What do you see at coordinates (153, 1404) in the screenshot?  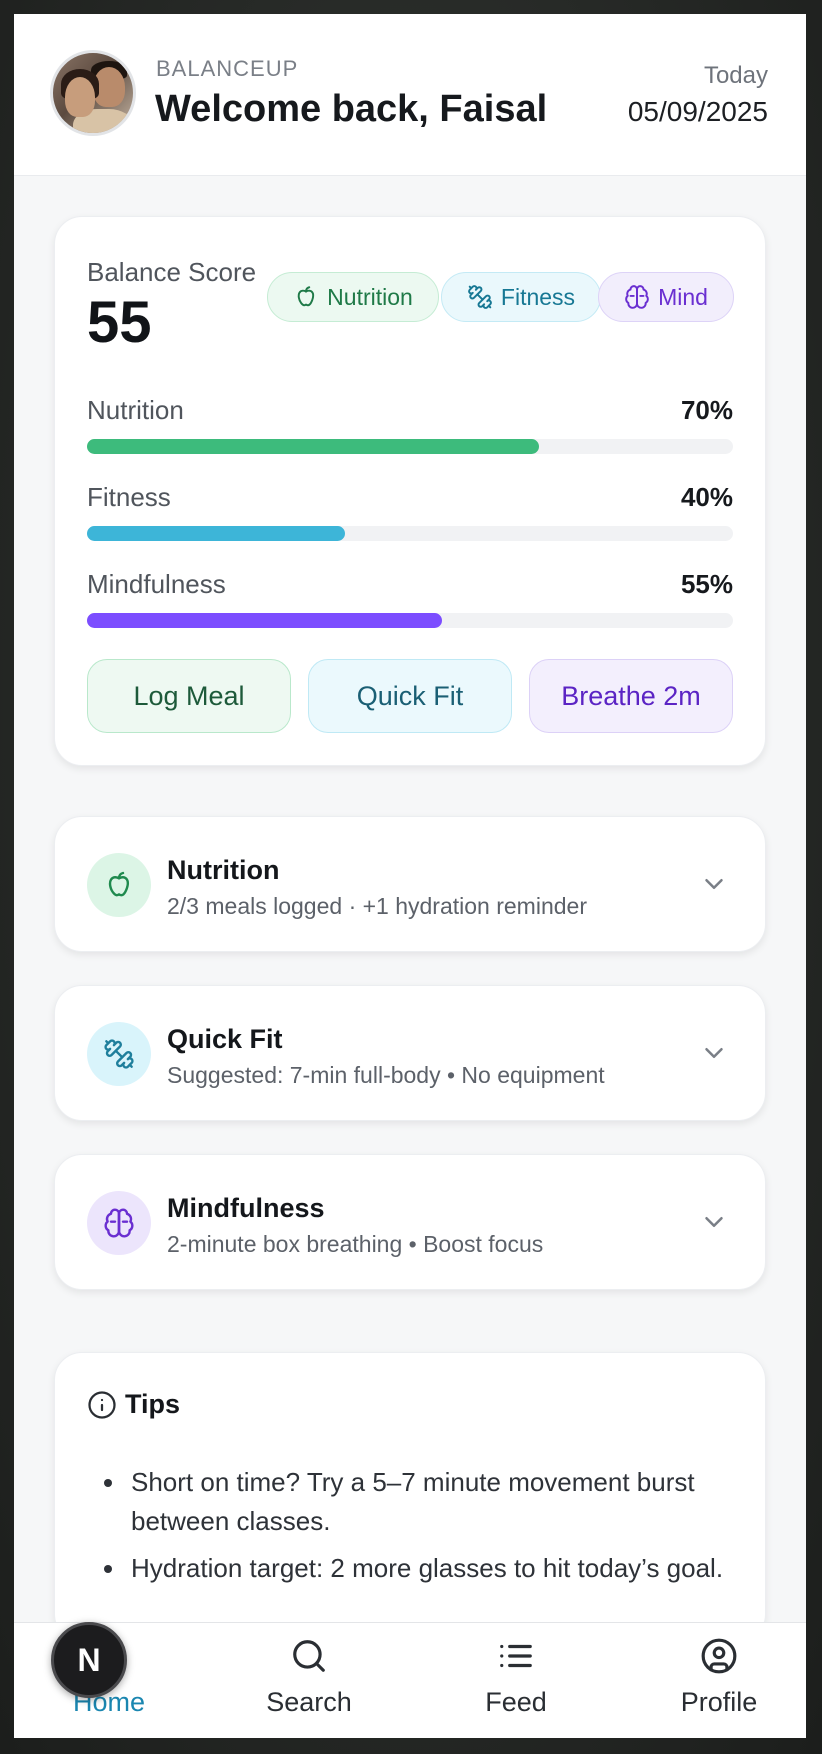 I see `tips-title: Tips` at bounding box center [153, 1404].